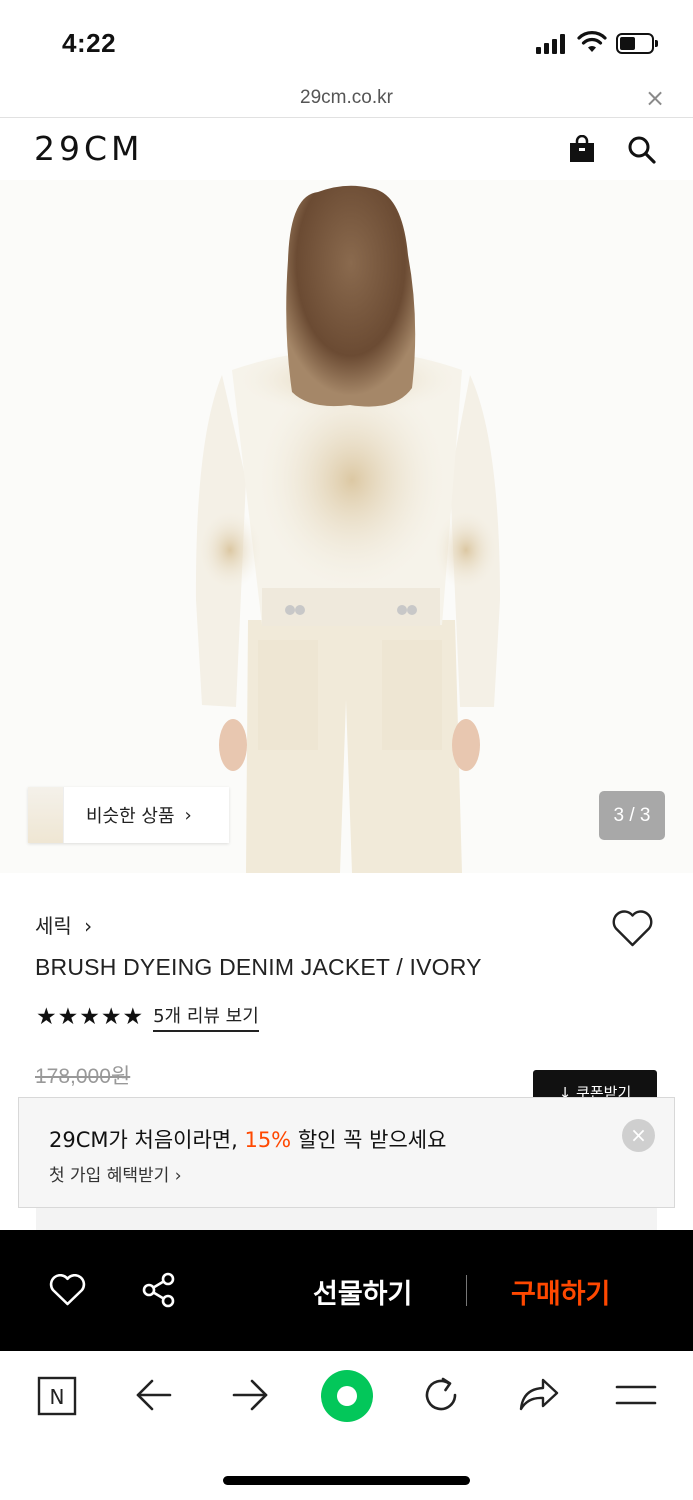 Image resolution: width=693 pixels, height=1500 pixels. I want to click on naver-n-glyph: N, so click(57, 1397).